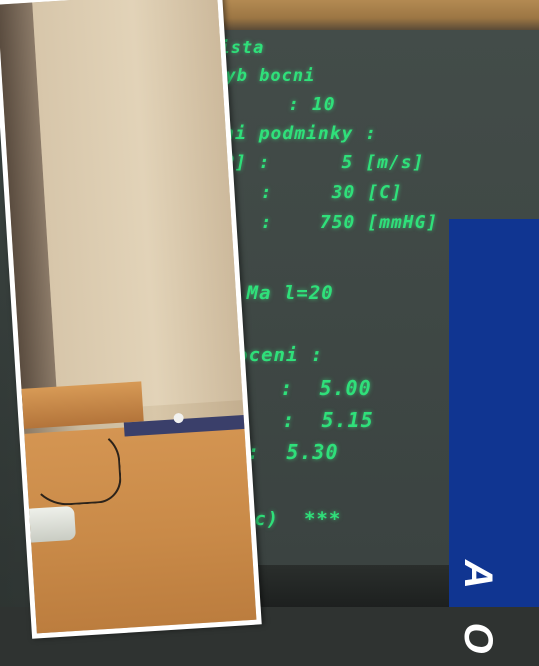 The width and height of the screenshot is (539, 666). I want to click on blue-banner, so click(494, 413).